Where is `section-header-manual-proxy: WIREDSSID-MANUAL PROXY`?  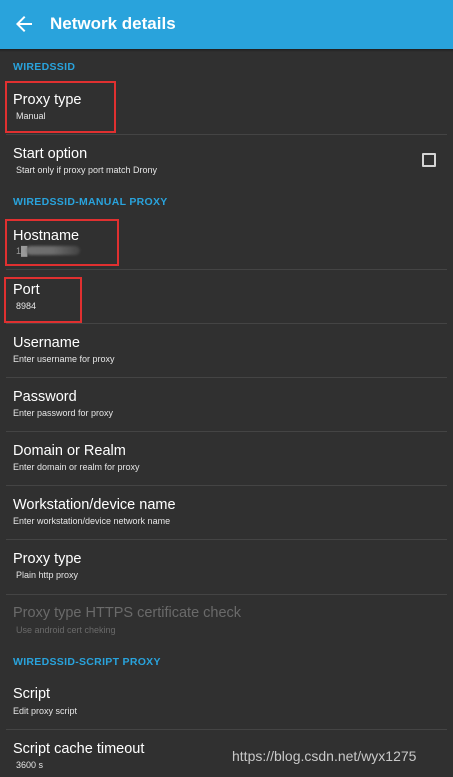
section-header-manual-proxy: WIREDSSID-MANUAL PROXY is located at coordinates (90, 202).